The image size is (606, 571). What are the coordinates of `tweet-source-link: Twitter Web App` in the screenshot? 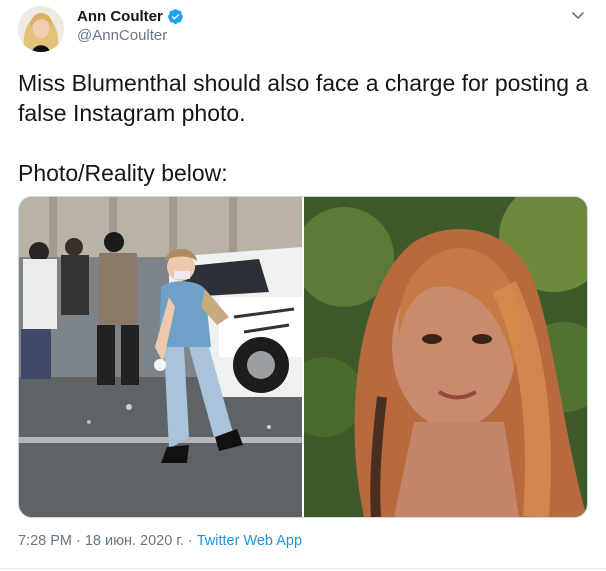 It's located at (249, 541).